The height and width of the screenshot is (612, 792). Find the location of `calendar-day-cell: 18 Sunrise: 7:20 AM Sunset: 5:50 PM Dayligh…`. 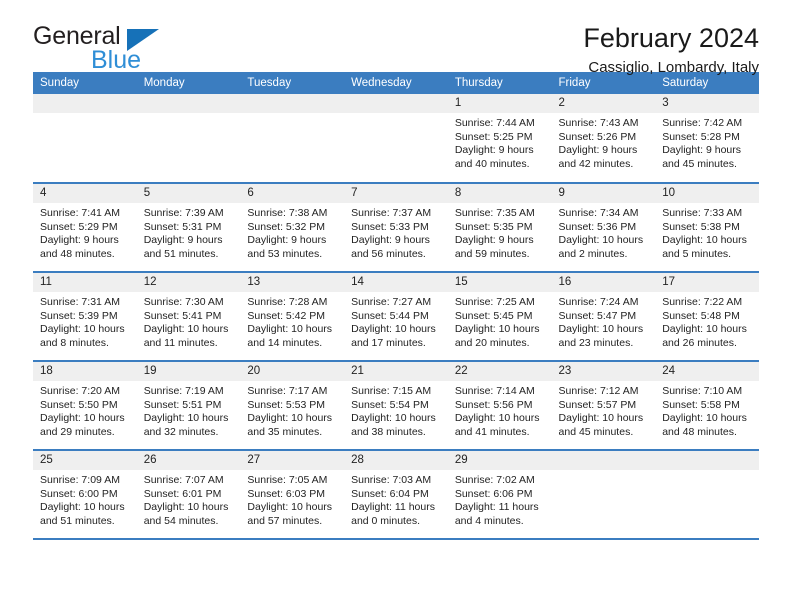

calendar-day-cell: 18 Sunrise: 7:20 AM Sunset: 5:50 PM Dayligh… is located at coordinates (85, 406).